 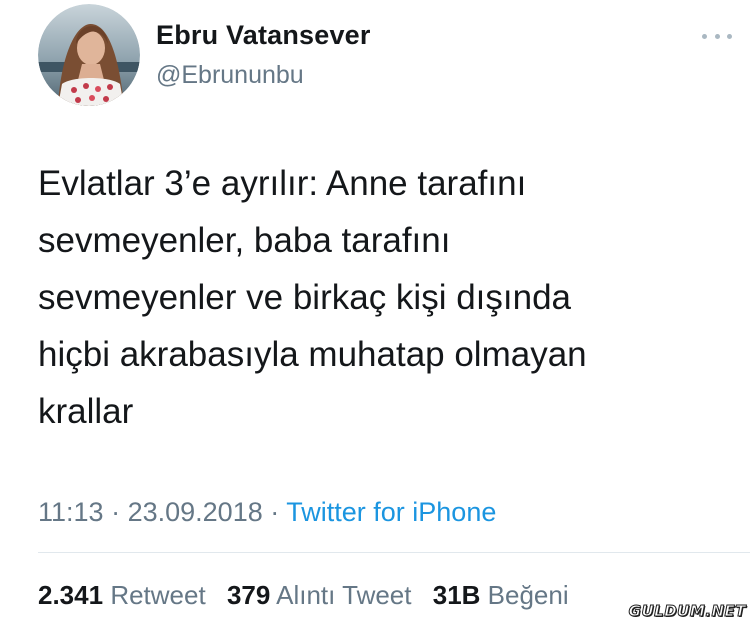 I want to click on retweet-count: 2.341, so click(x=71, y=595).